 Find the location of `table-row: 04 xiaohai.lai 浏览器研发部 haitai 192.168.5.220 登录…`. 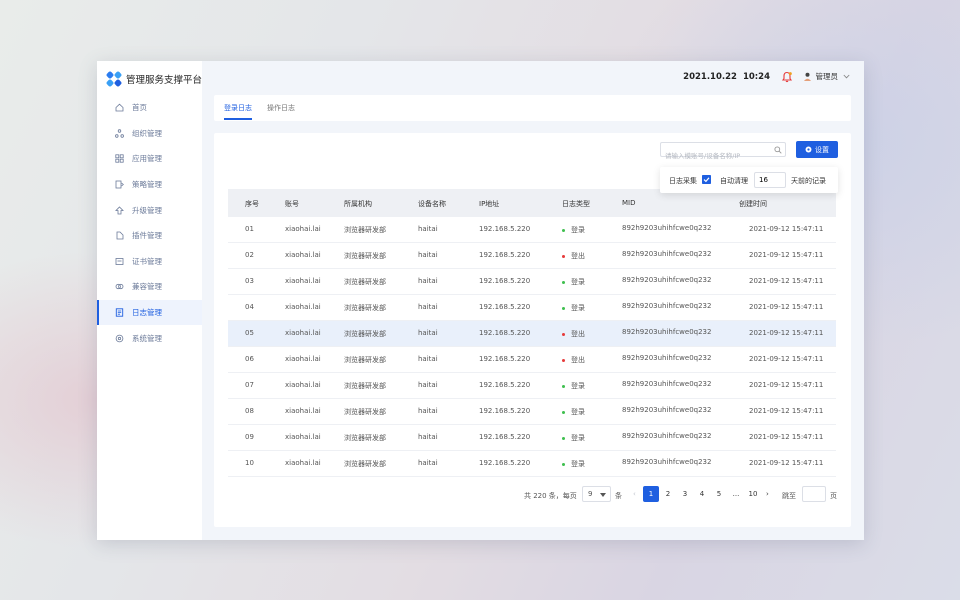

table-row: 04 xiaohai.lai 浏览器研发部 haitai 192.168.5.220 登录… is located at coordinates (532, 308).